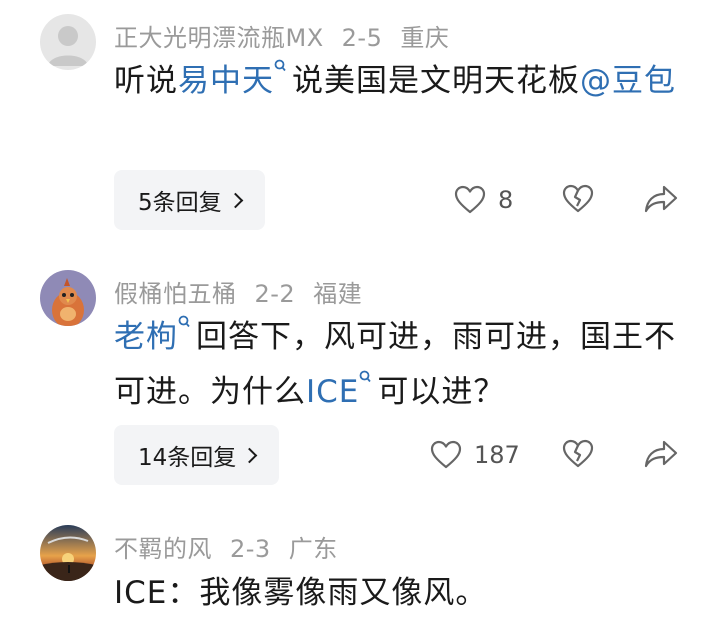 The width and height of the screenshot is (720, 624). Describe the element at coordinates (68, 46) in the screenshot. I see `default-avatar-icon` at that location.